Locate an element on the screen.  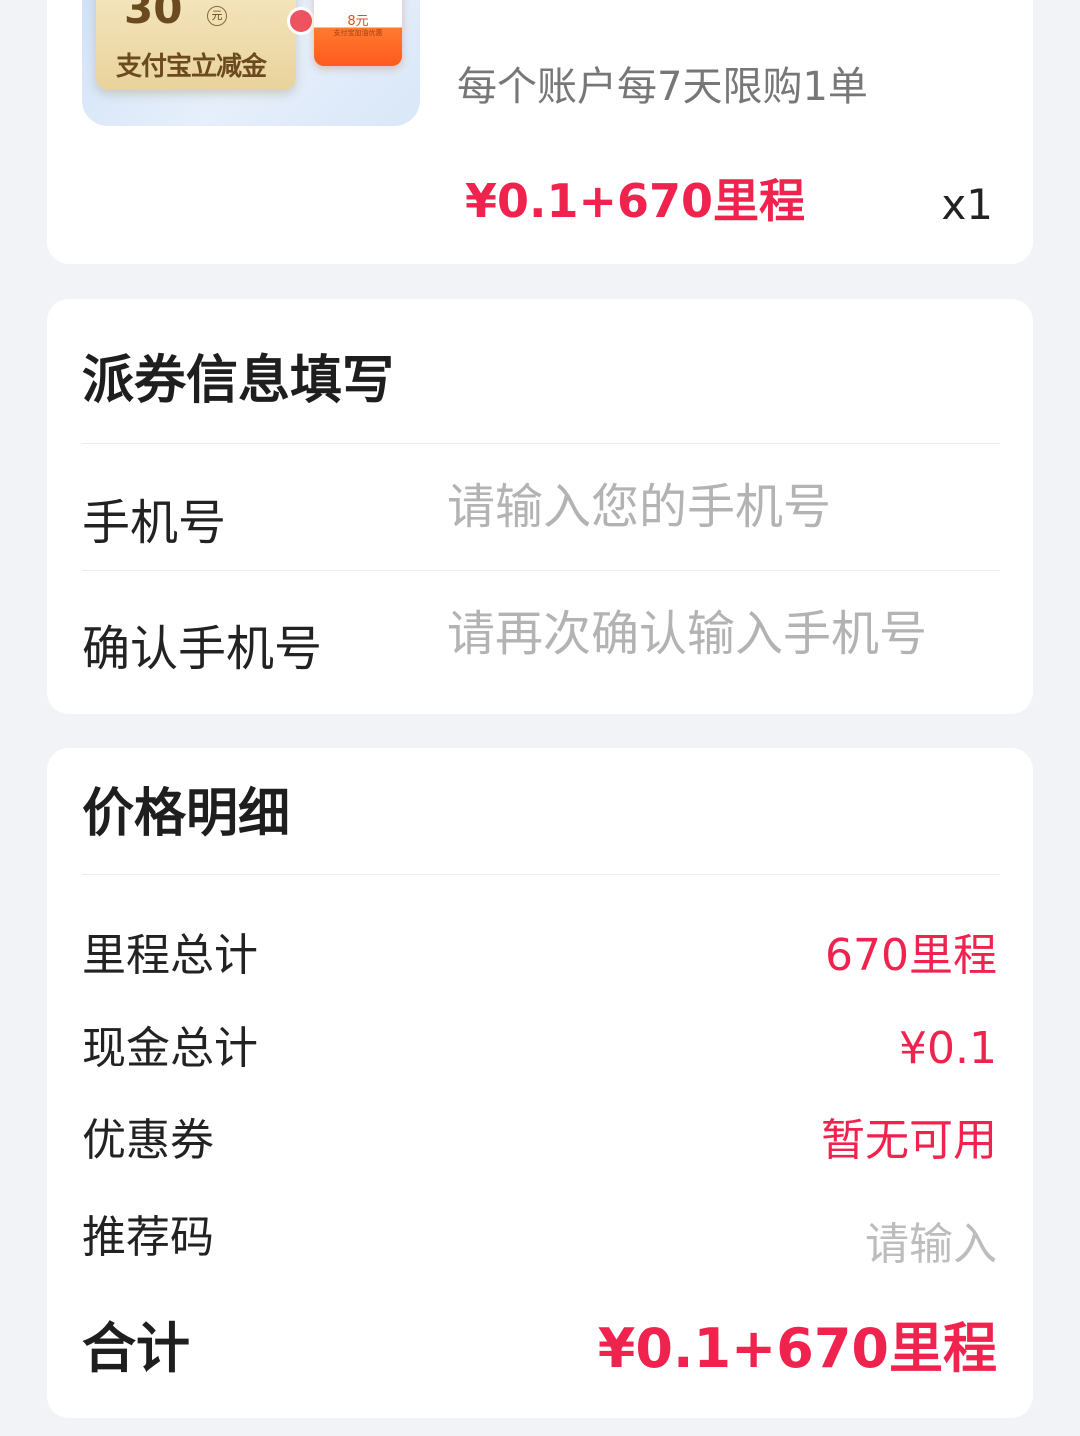
coupon-value: 暂无可用 is located at coordinates (909, 1141).